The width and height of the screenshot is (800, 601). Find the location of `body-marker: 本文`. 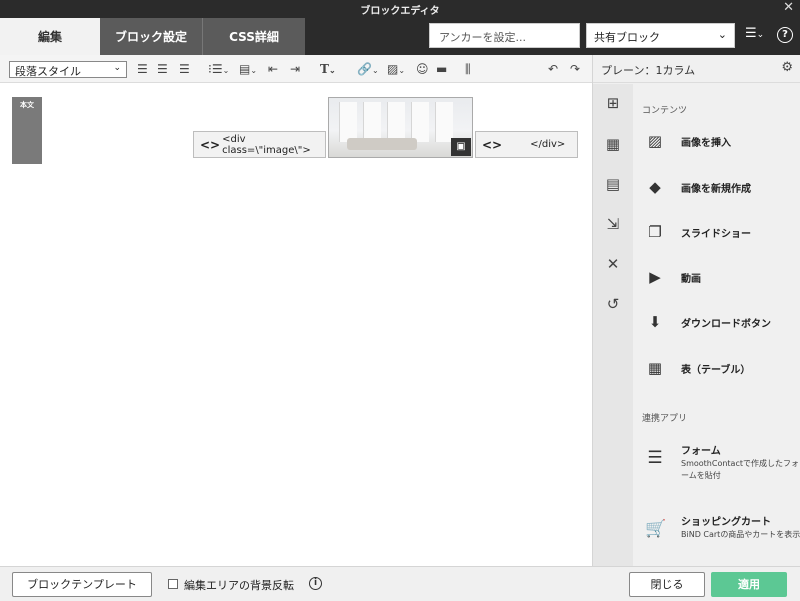

body-marker: 本文 is located at coordinates (27, 130).